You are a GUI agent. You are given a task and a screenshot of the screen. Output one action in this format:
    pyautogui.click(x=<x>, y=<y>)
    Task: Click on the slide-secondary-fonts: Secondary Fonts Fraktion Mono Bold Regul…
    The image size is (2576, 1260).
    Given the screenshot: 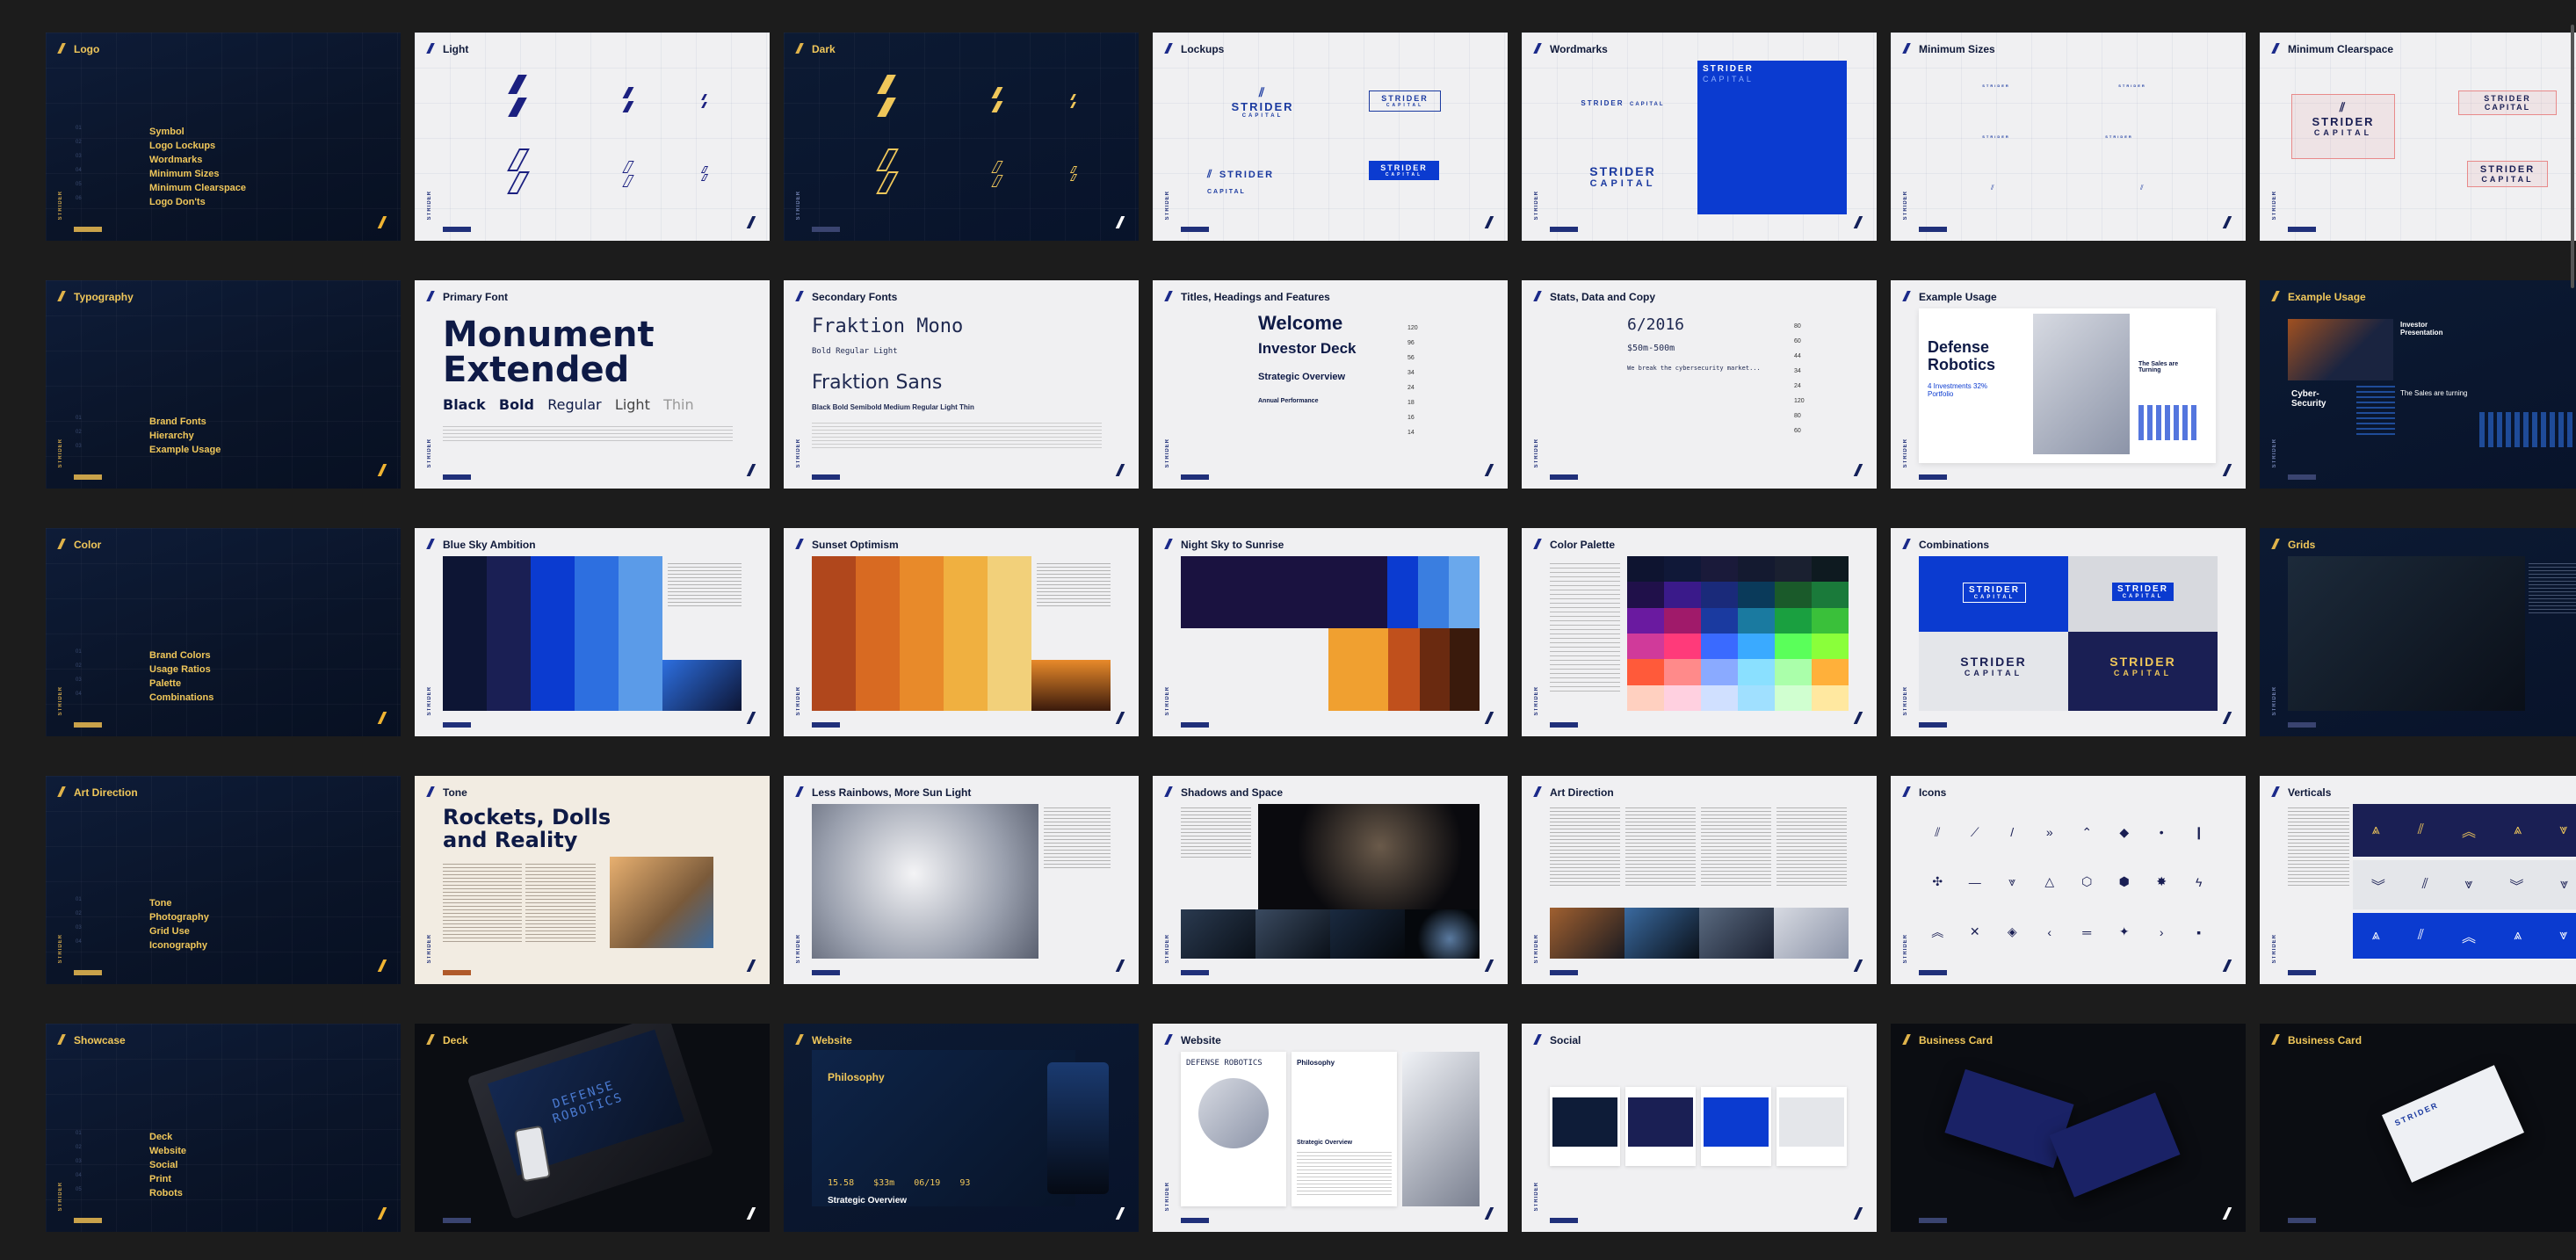 What is the action you would take?
    pyautogui.click(x=961, y=384)
    